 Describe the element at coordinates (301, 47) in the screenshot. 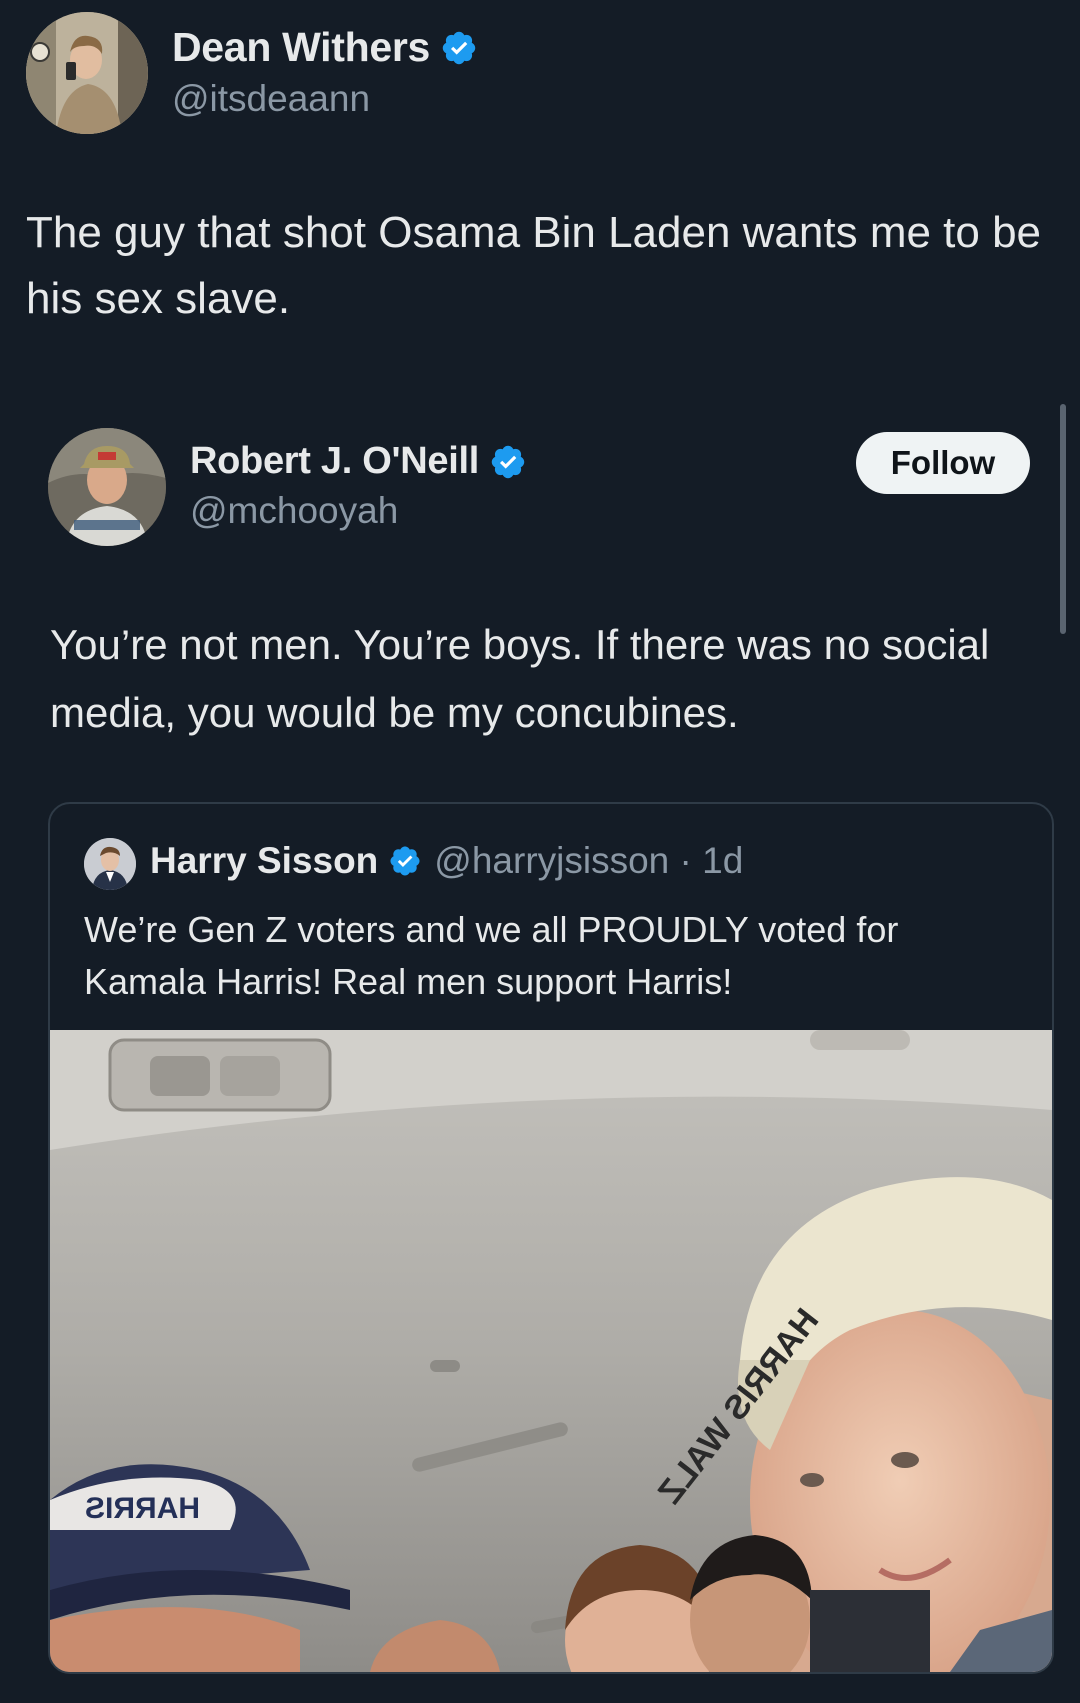

I see `display-name: Dean Withers` at that location.